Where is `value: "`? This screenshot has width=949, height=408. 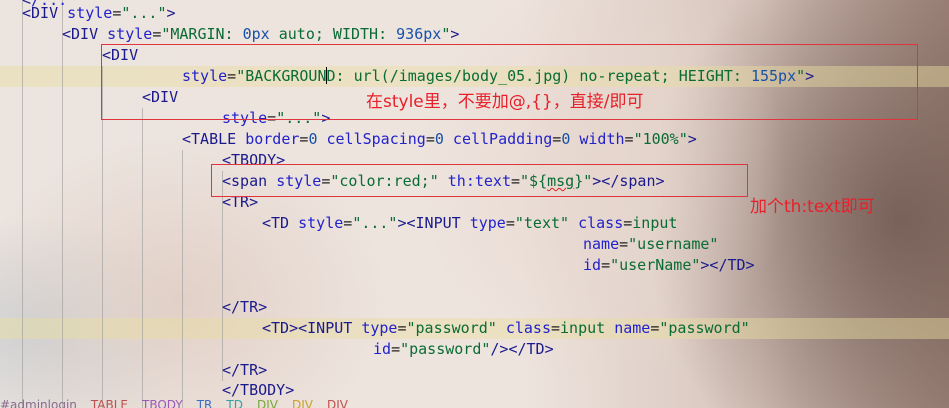 value: " is located at coordinates (446, 34).